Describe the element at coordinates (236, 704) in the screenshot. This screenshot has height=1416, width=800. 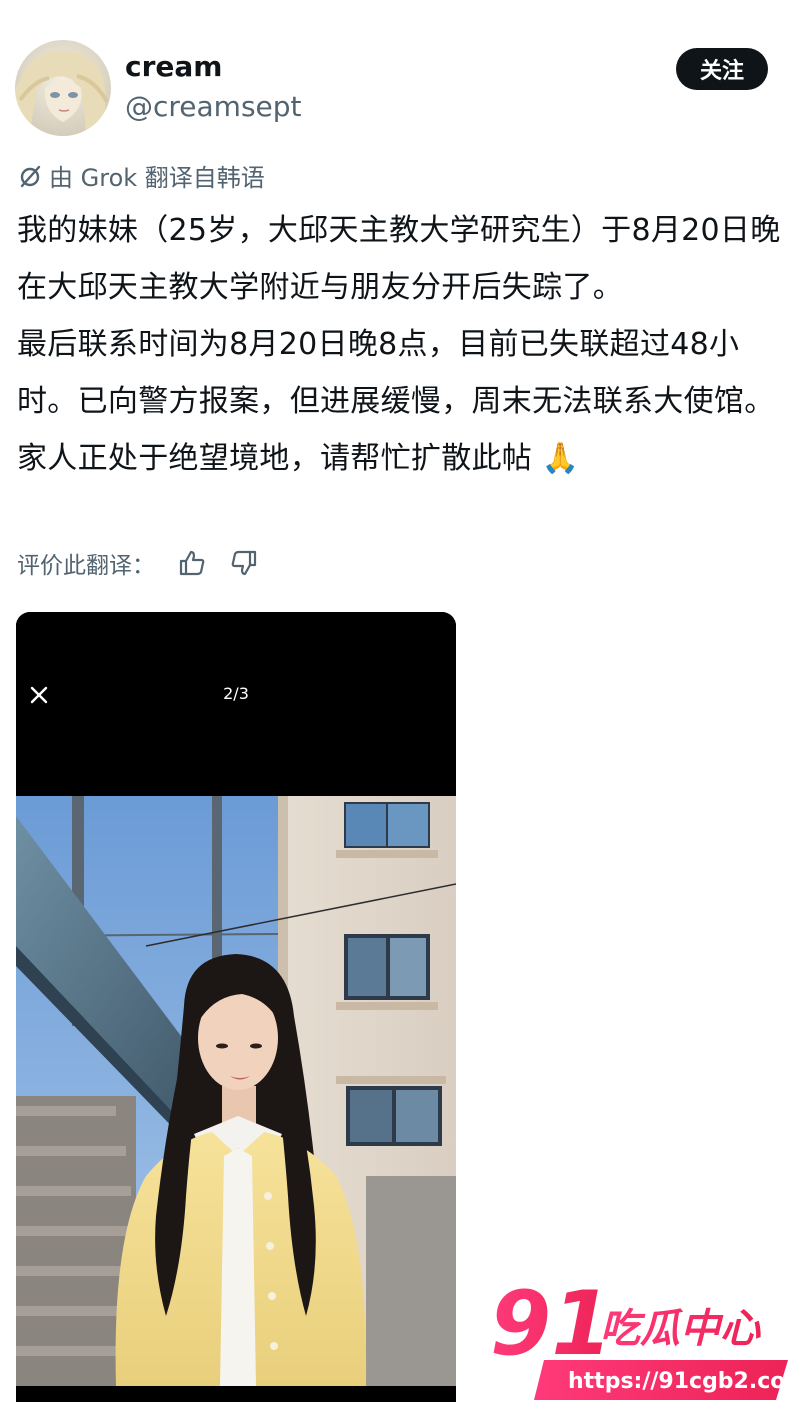
I see `media-top-bar: 2/3` at that location.